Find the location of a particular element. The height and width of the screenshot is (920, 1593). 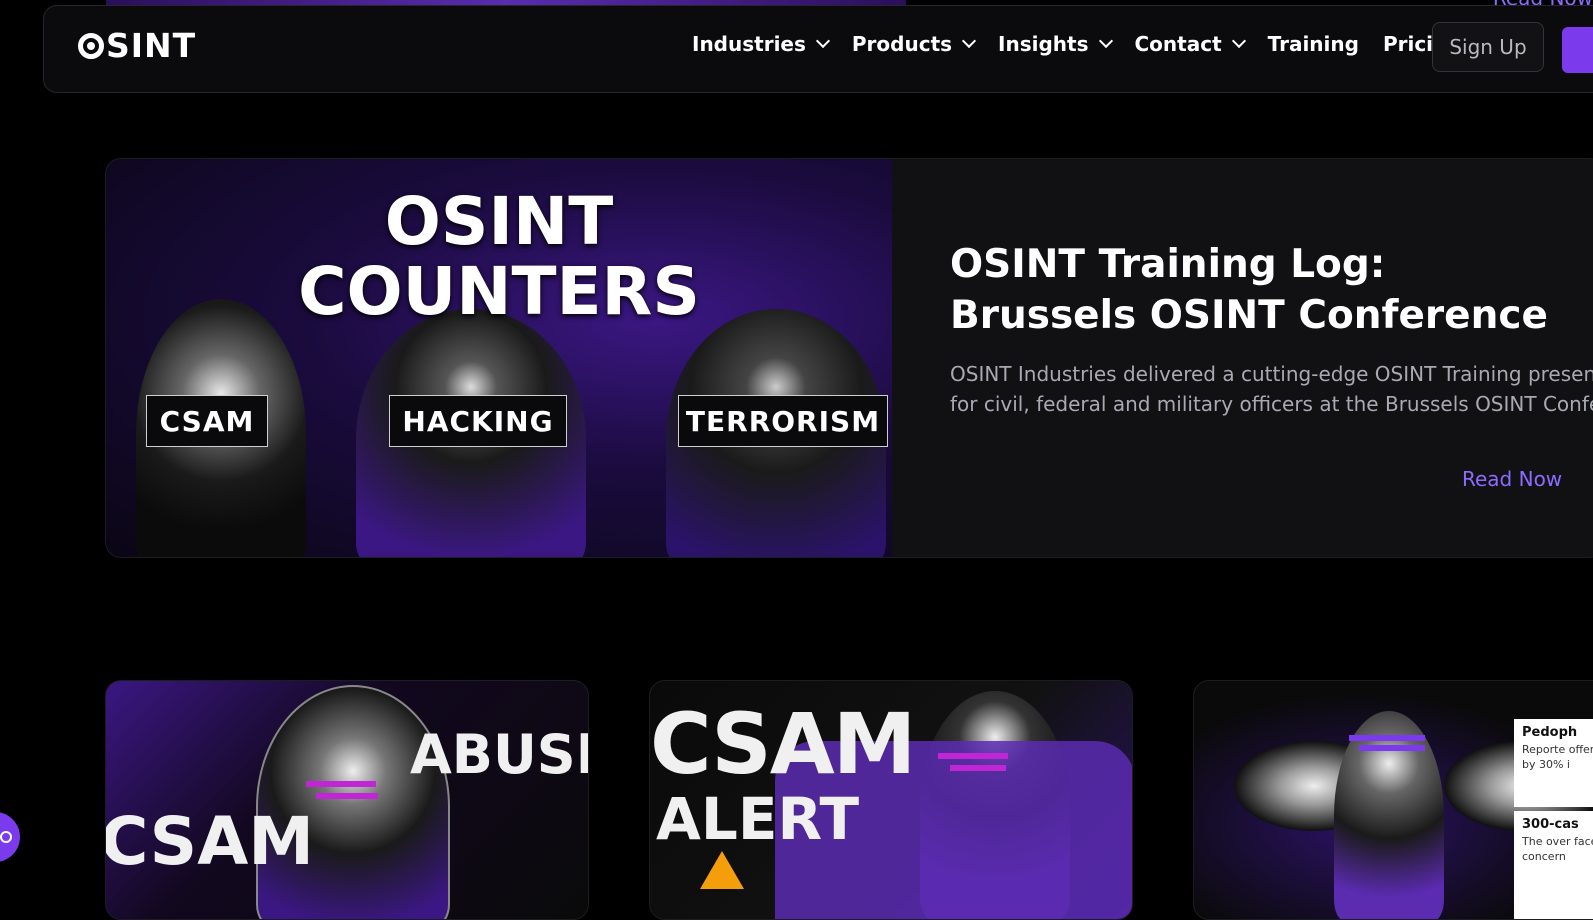

chat-icon is located at coordinates (6, 837).